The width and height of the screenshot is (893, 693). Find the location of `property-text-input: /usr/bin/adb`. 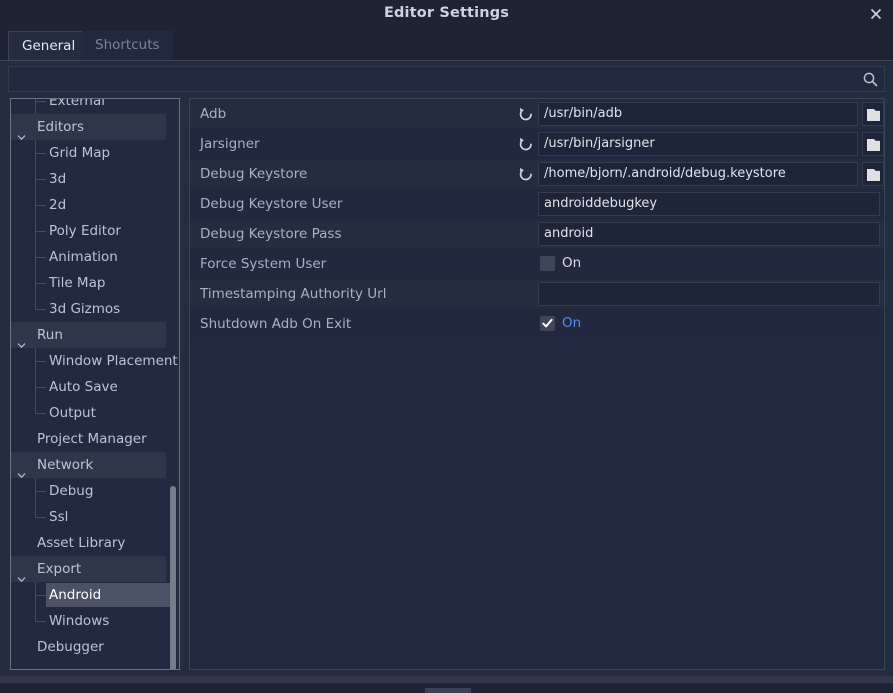

property-text-input: /usr/bin/adb is located at coordinates (698, 114).